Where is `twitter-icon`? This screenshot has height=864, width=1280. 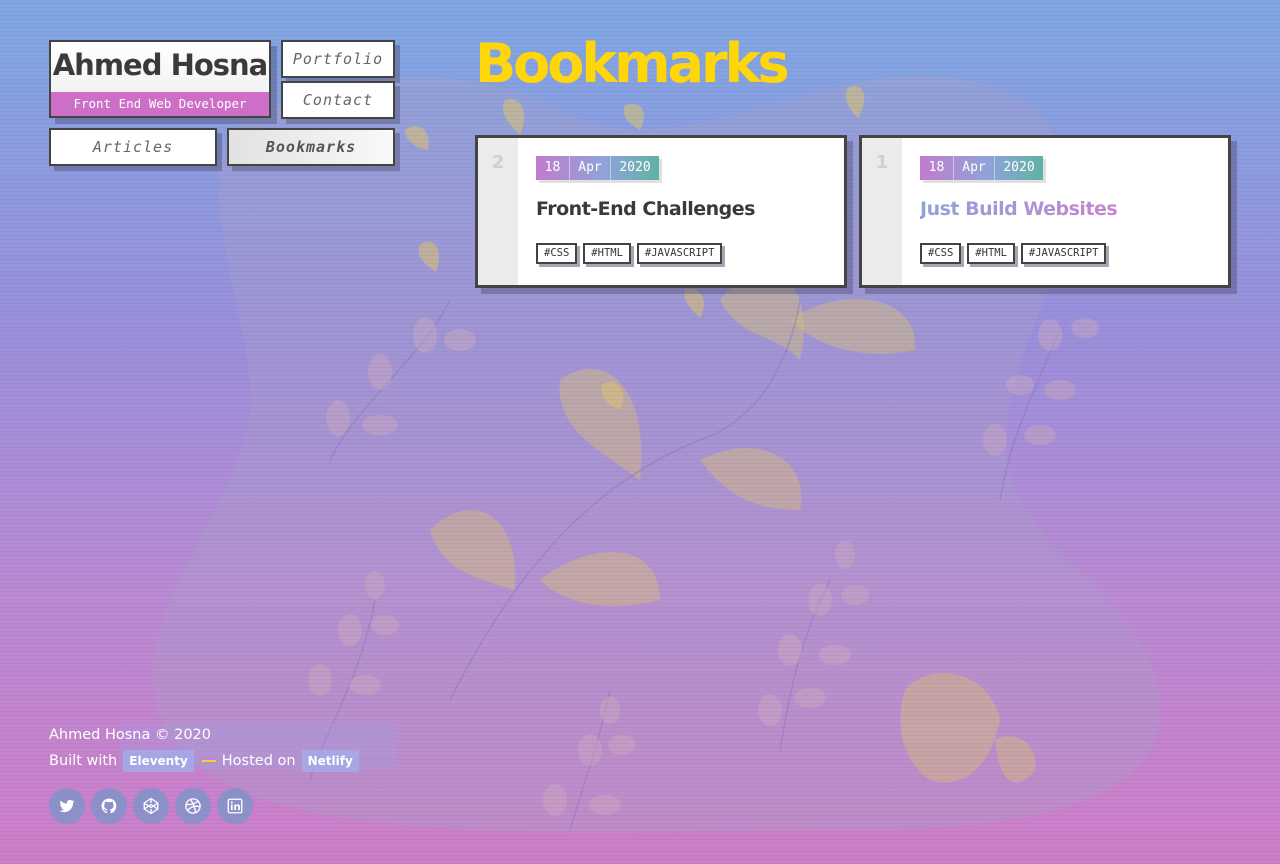
twitter-icon is located at coordinates (67, 806).